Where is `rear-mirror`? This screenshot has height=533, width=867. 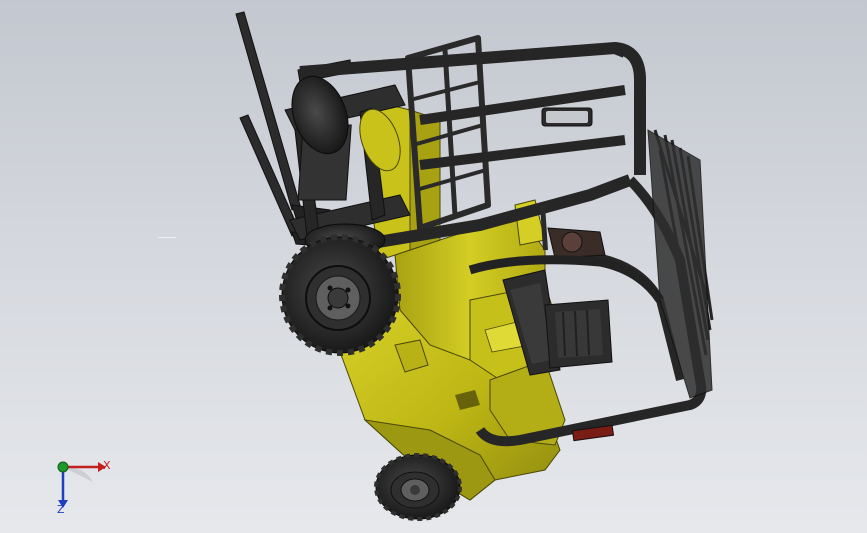 rear-mirror is located at coordinates (567, 117).